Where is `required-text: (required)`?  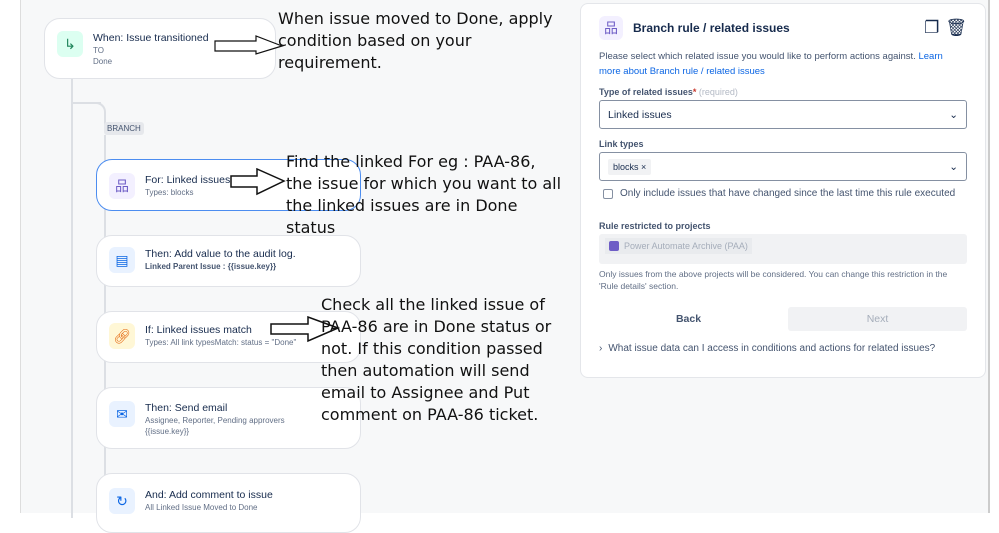
required-text: (required) is located at coordinates (718, 92).